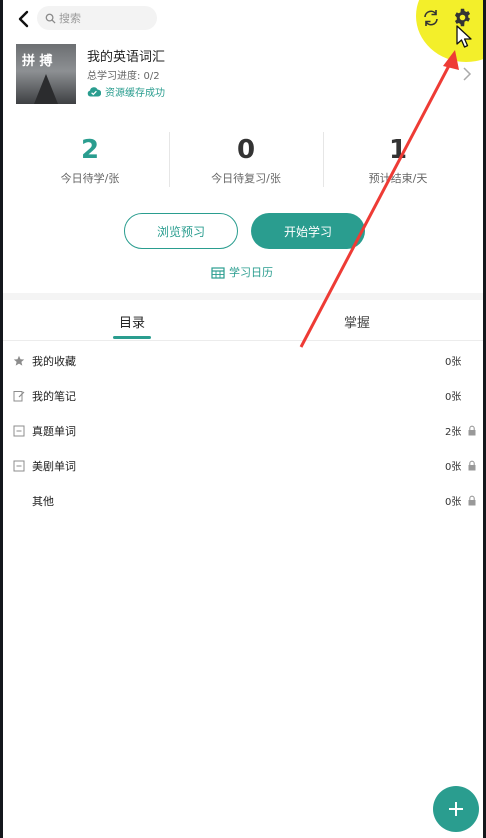  Describe the element at coordinates (54, 431) in the screenshot. I see `catalog-item-name: 真题单词` at that location.